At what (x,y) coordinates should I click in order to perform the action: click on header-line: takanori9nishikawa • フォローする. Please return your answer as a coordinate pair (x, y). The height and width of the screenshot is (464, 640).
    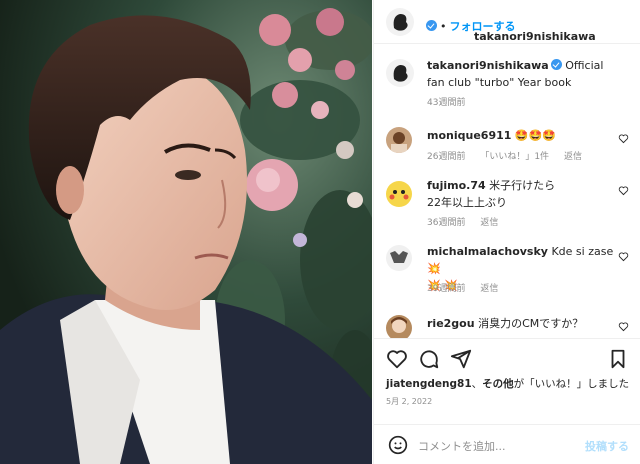
    Looking at the image, I should click on (510, 29).